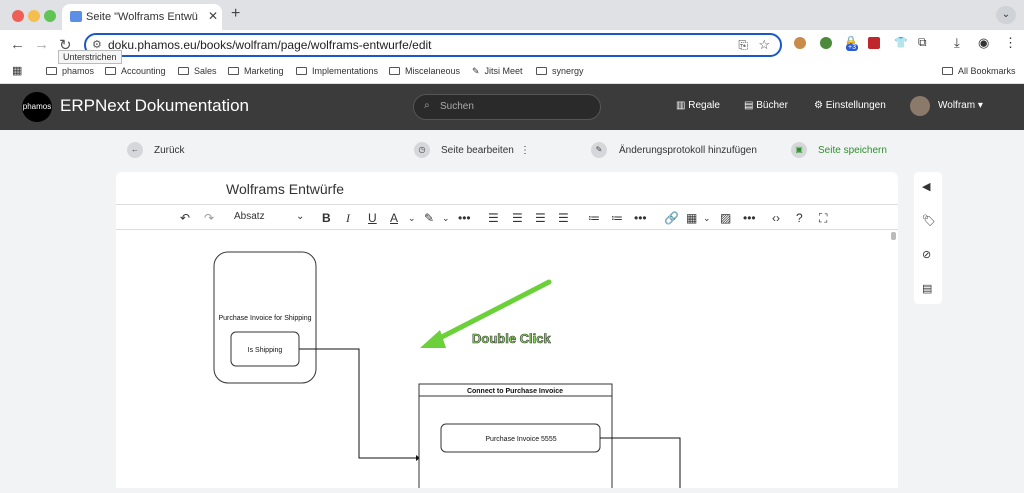 This screenshot has width=1024, height=493. Describe the element at coordinates (893, 236) in the screenshot. I see `scrollbar` at that location.